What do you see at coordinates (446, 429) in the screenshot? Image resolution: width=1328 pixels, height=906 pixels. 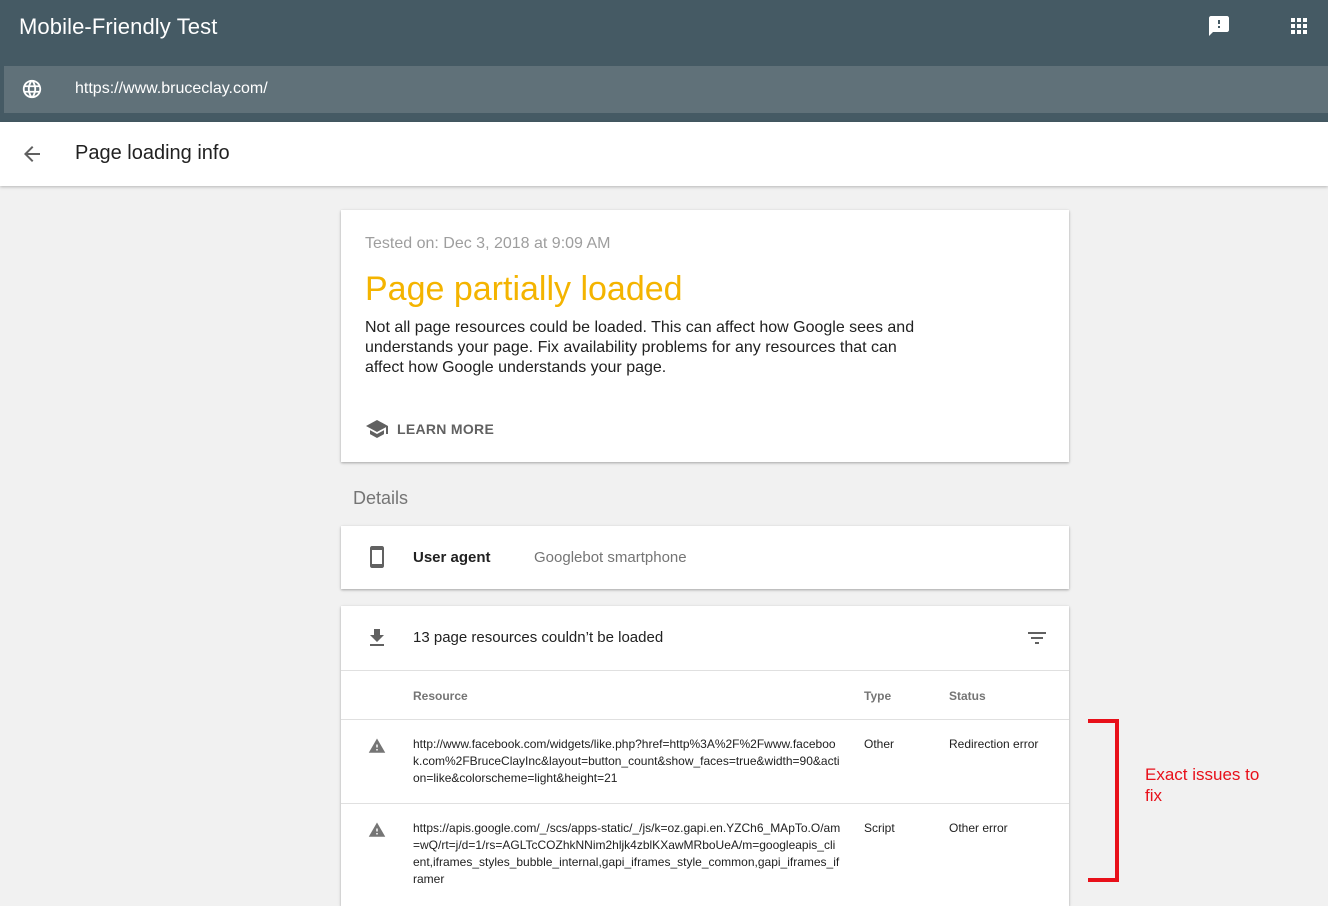 I see `learn-more-label: LEARN MORE` at bounding box center [446, 429].